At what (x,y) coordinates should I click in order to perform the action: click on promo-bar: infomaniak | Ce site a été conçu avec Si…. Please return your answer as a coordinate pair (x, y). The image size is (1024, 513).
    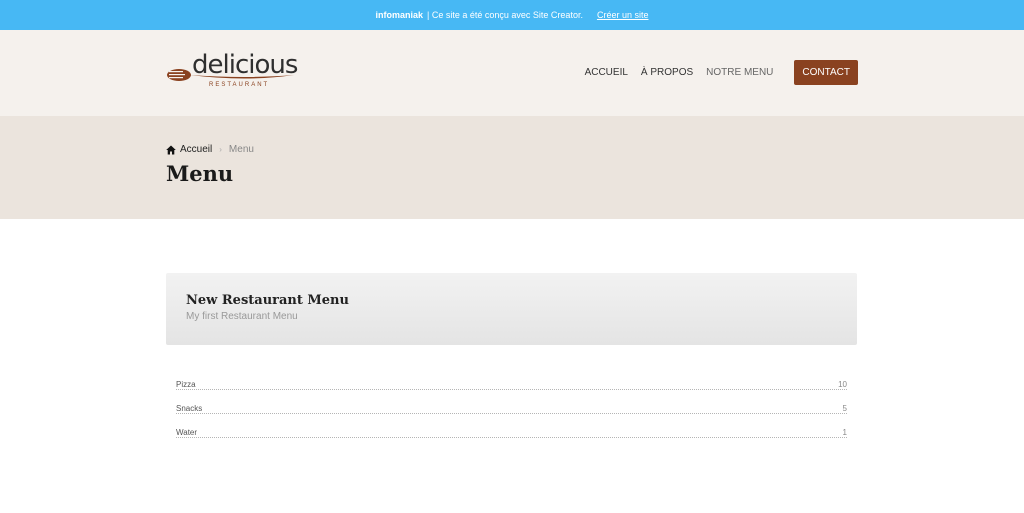
    Looking at the image, I should click on (512, 15).